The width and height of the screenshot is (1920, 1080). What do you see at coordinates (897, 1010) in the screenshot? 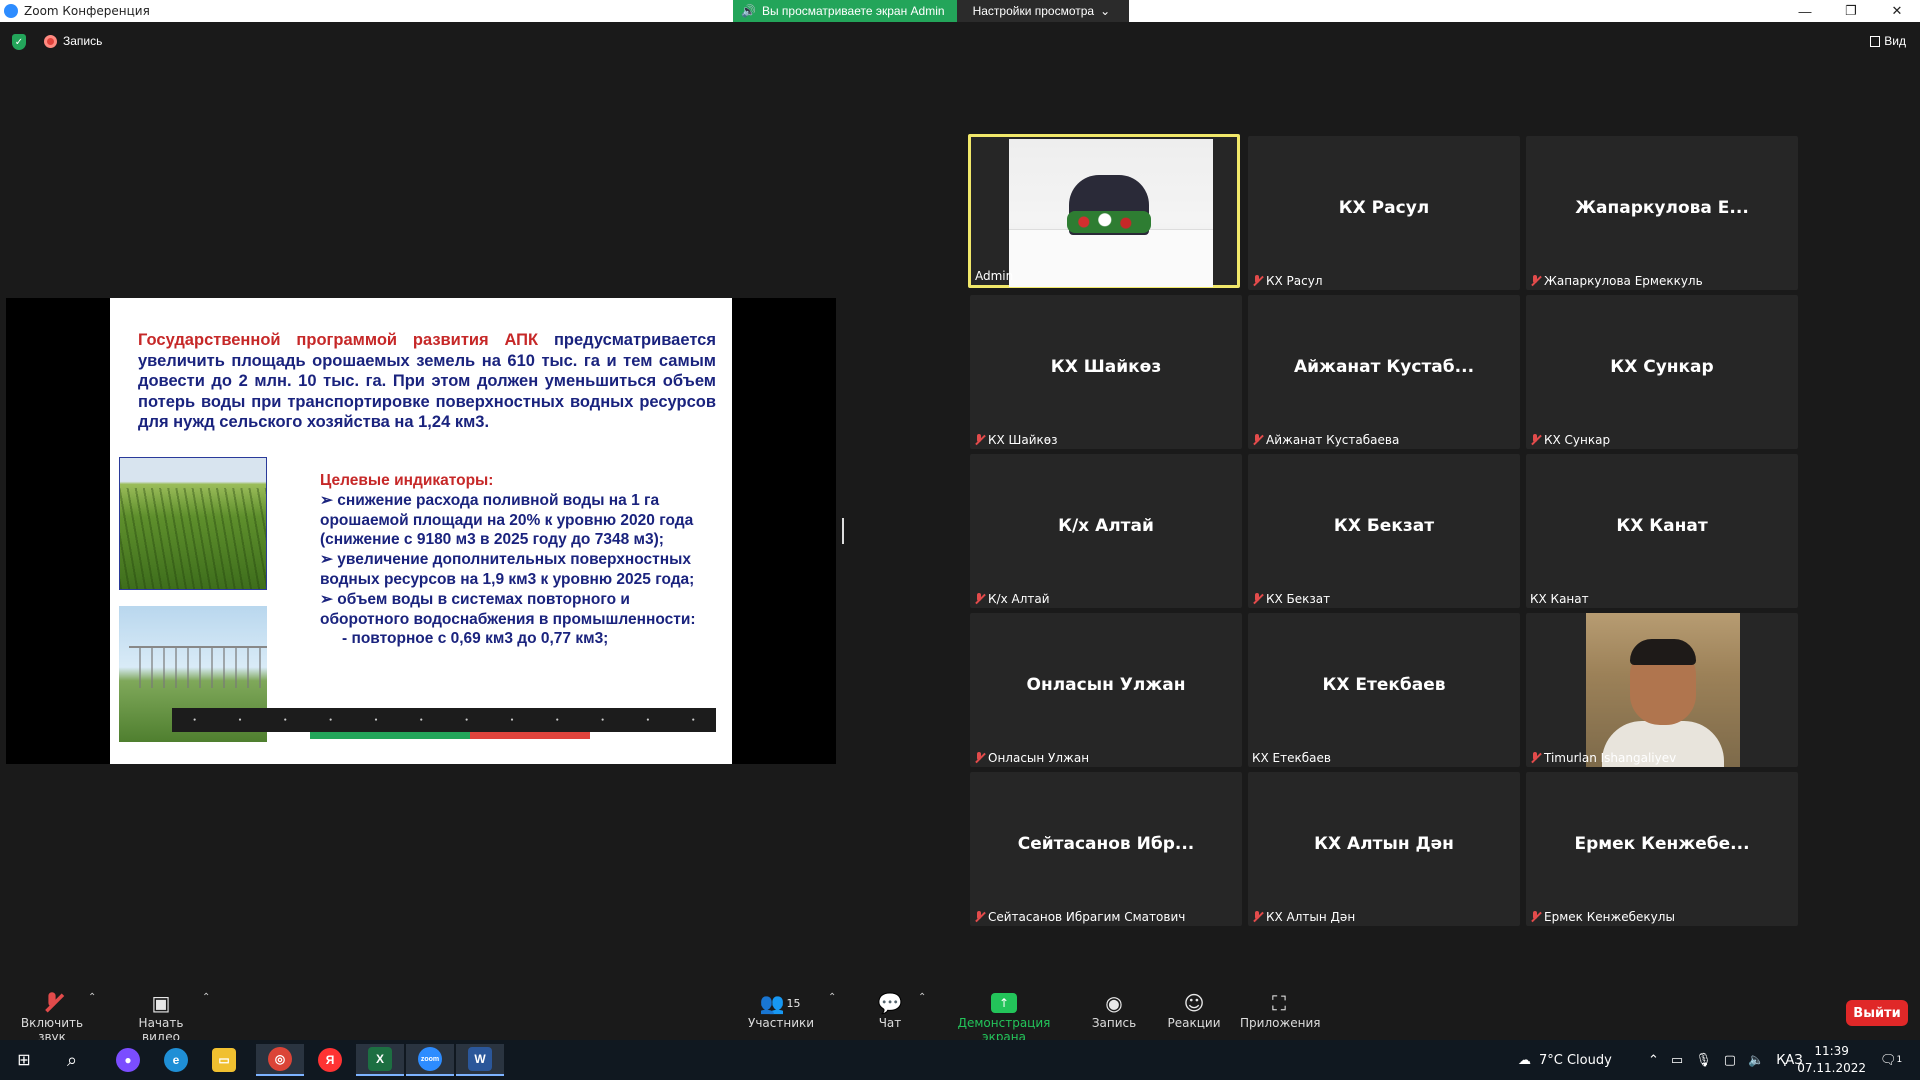
I see `chat-button: 💬 Чат ⌃` at bounding box center [897, 1010].